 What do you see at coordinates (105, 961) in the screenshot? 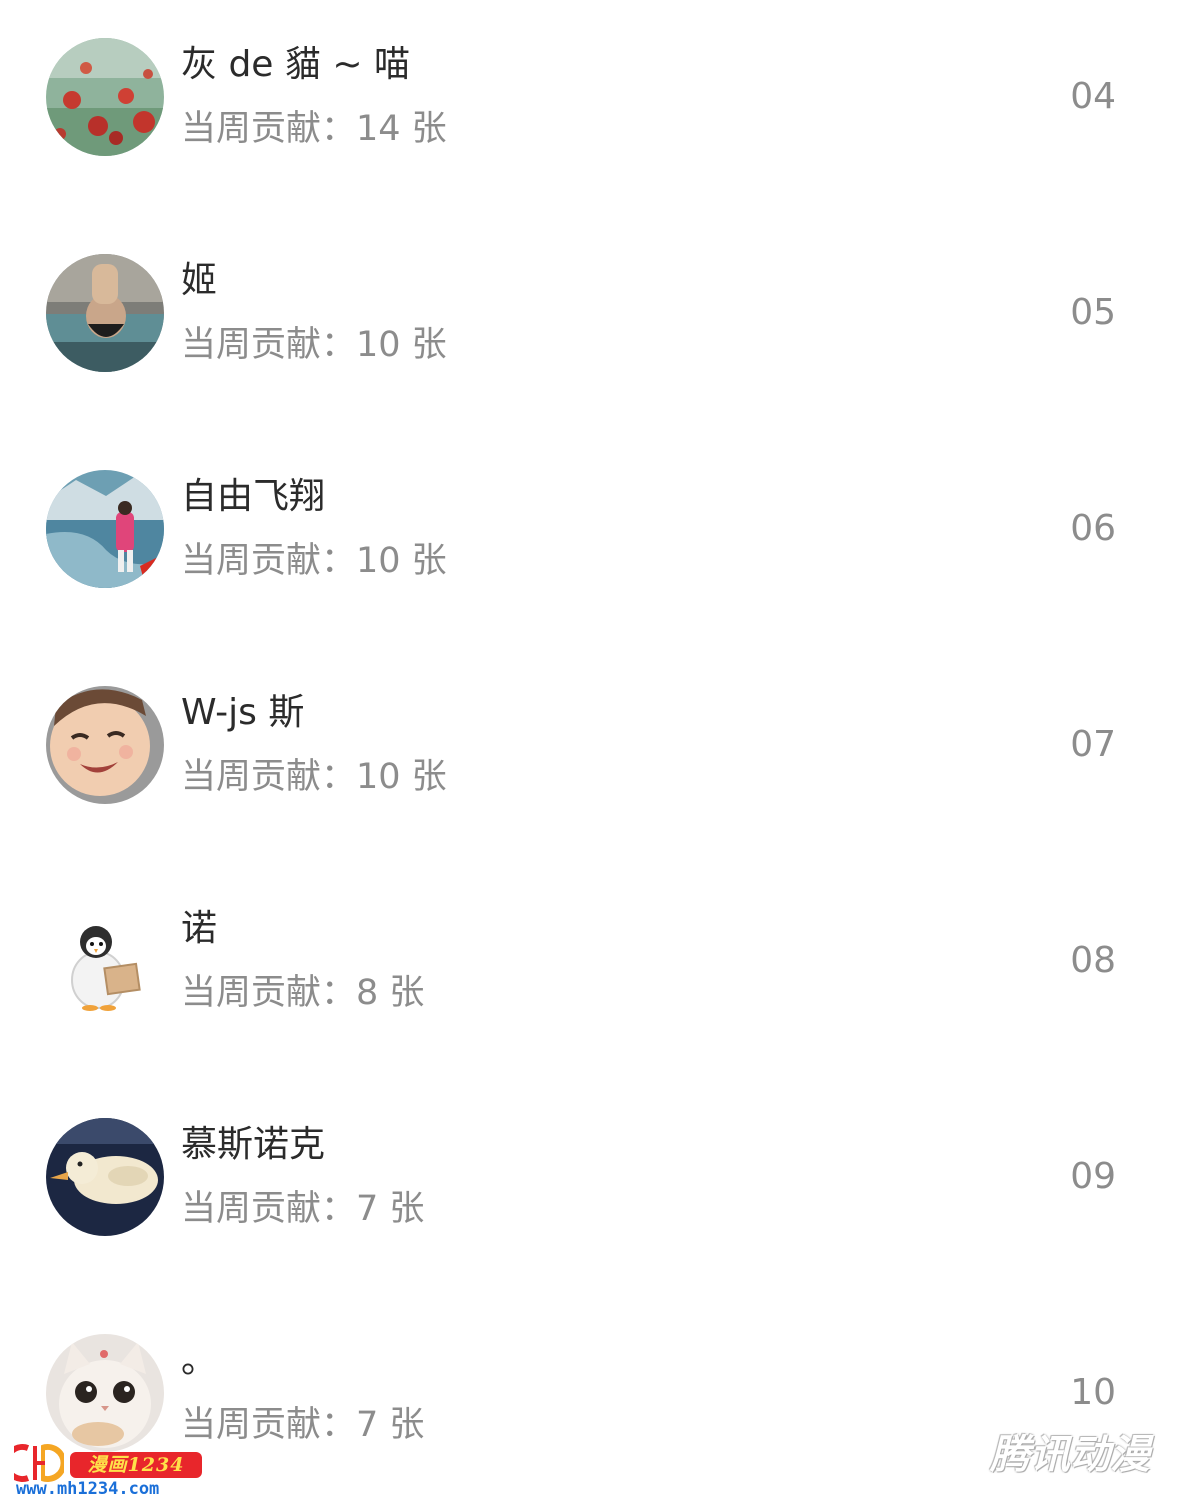
I see `penguin-avatar-icon` at bounding box center [105, 961].